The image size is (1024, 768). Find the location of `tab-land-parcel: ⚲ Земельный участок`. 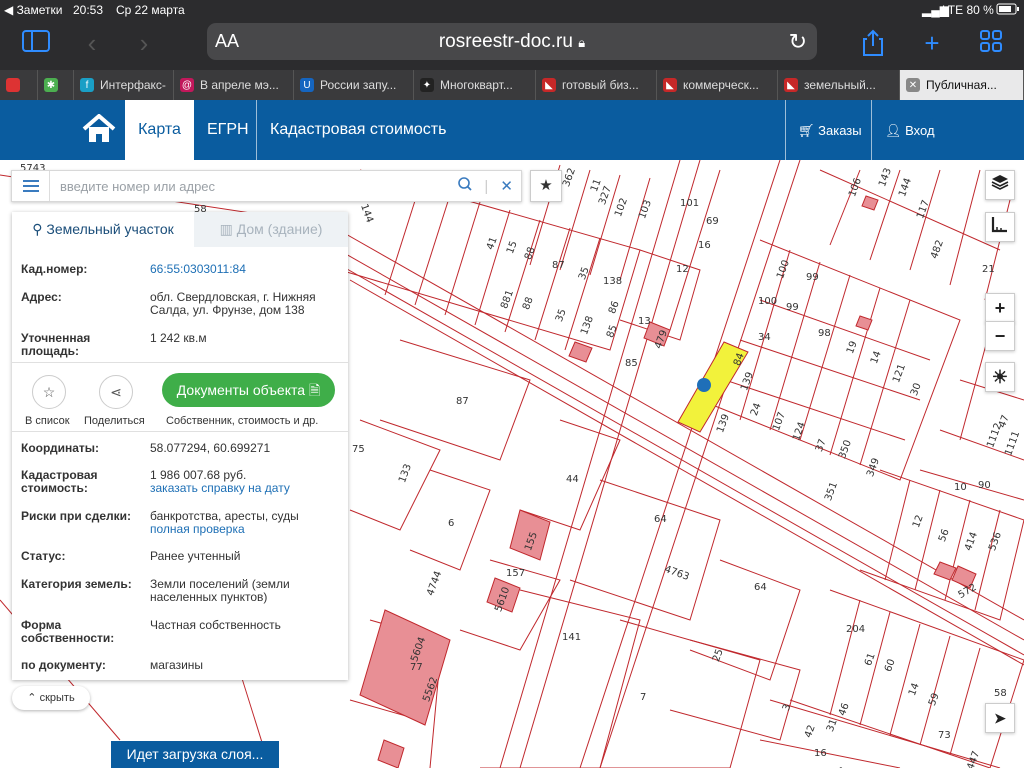

tab-land-parcel: ⚲ Земельный участок is located at coordinates (103, 229).